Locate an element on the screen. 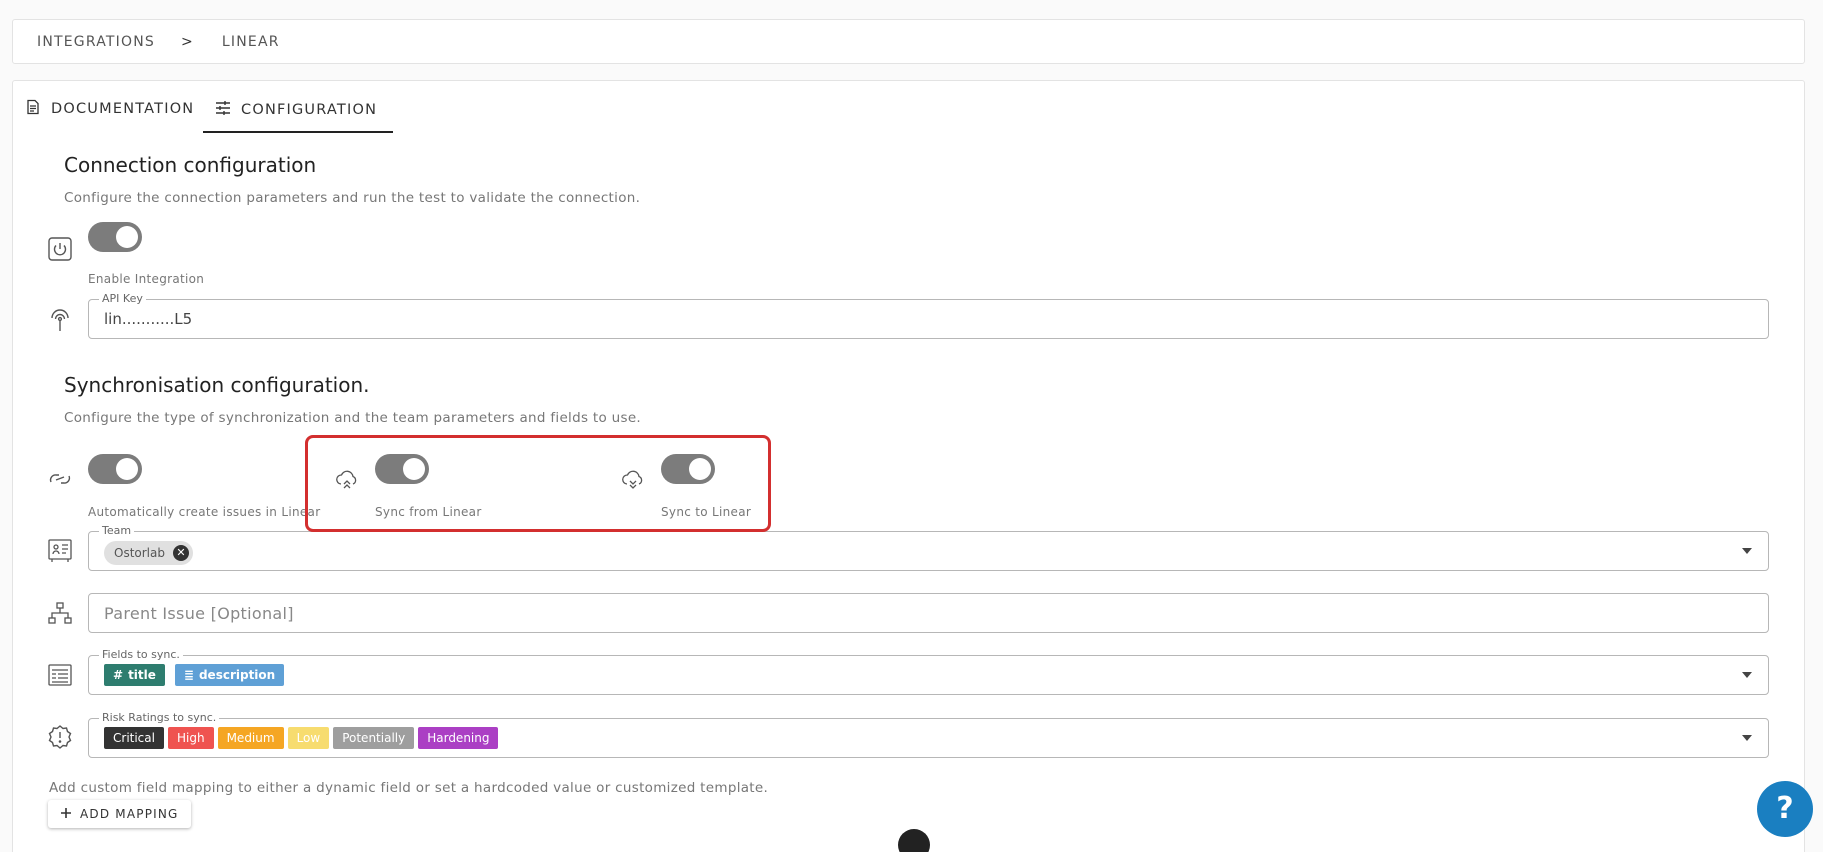 This screenshot has width=1823, height=852. help-button: ? is located at coordinates (1785, 809).